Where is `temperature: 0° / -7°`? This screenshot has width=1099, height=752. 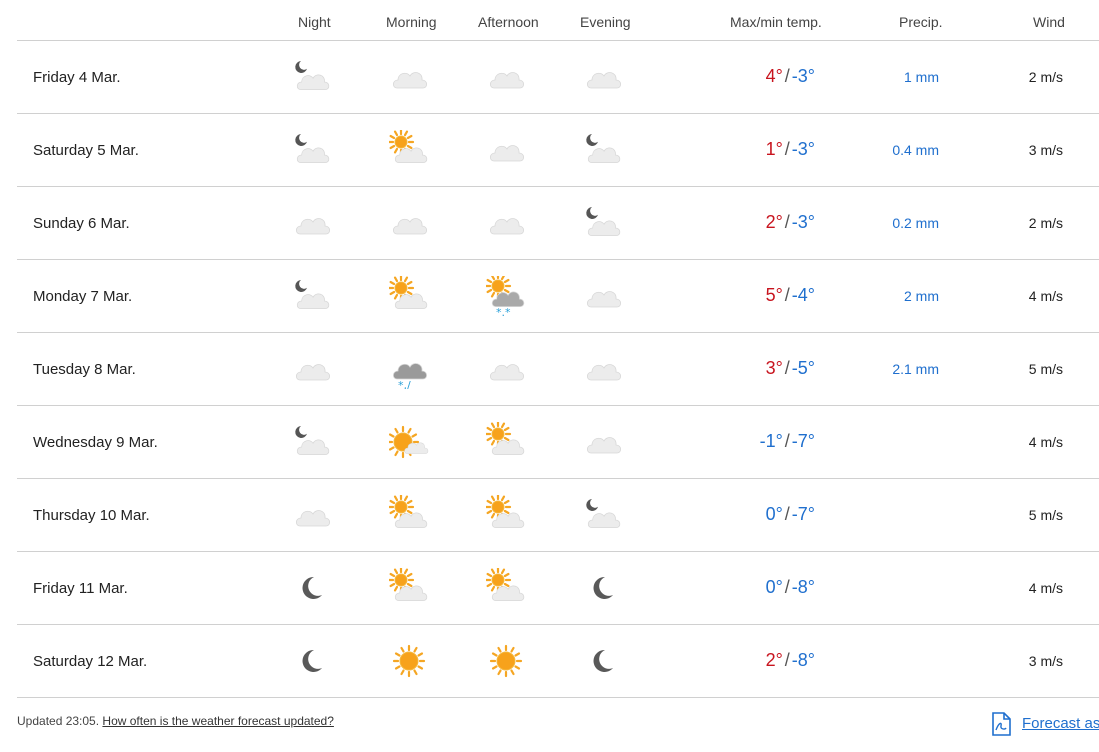 temperature: 0° / -7° is located at coordinates (790, 514).